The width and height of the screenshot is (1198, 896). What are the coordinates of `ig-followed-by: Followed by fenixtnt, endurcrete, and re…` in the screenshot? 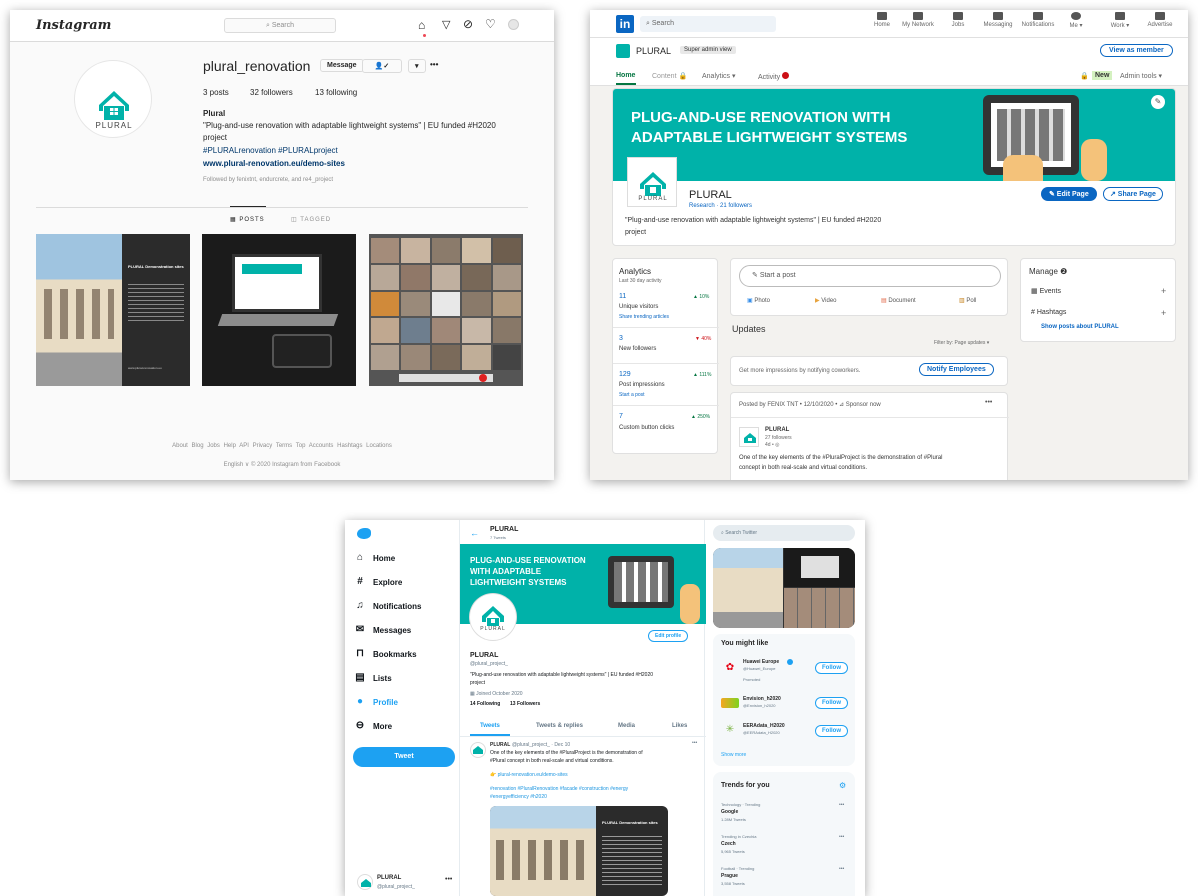 It's located at (268, 180).